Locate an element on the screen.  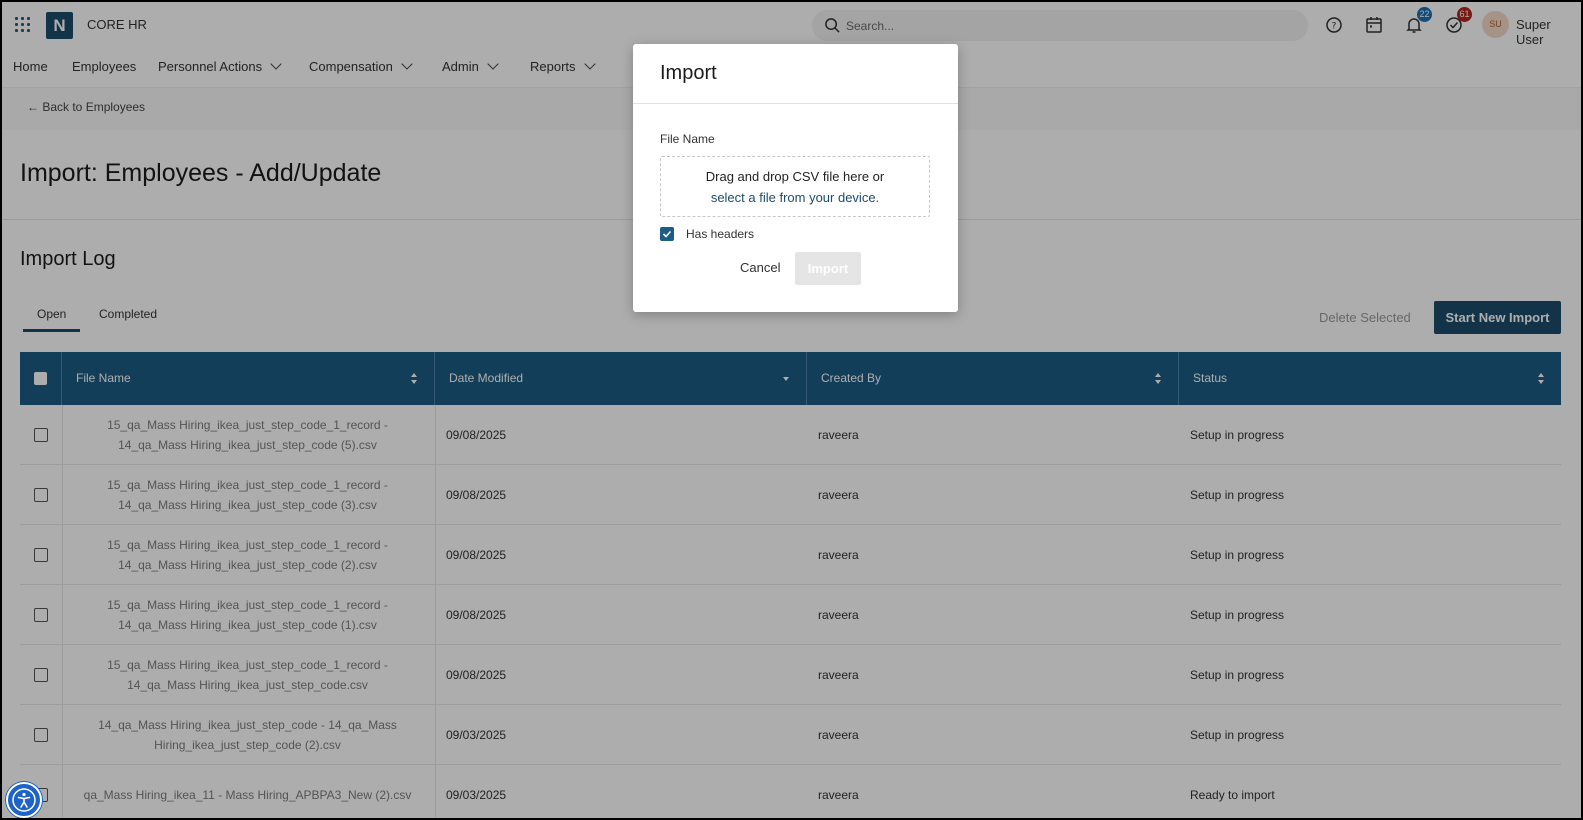
dialog-title: Import is located at coordinates (688, 73).